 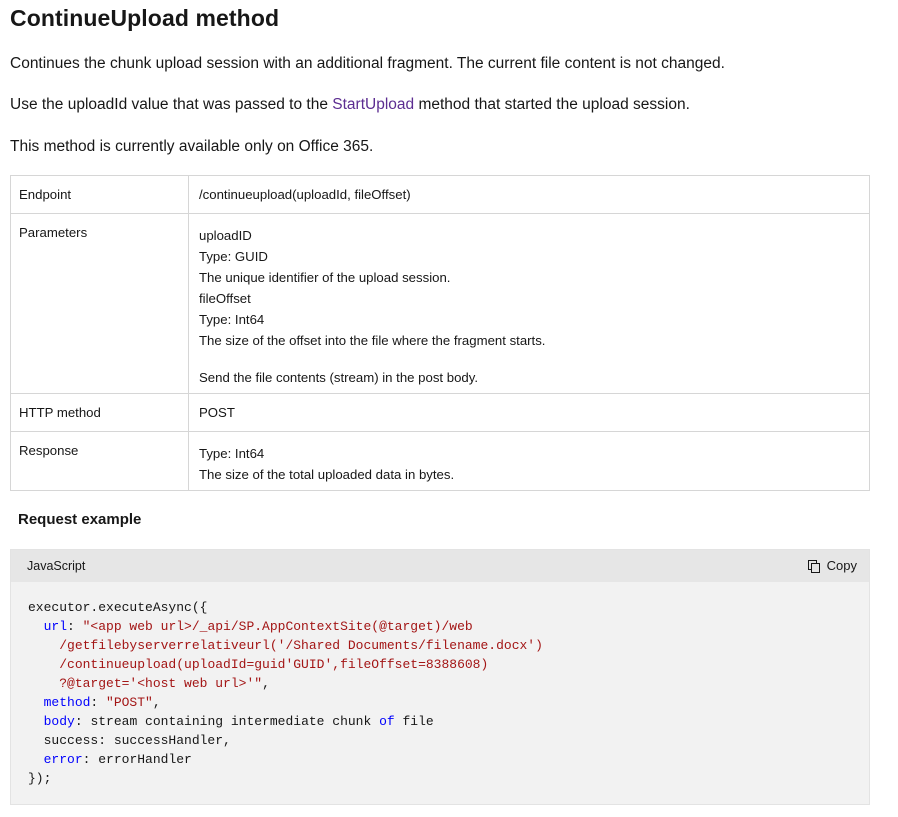 I want to click on request-example-heading: Request example, so click(x=80, y=519).